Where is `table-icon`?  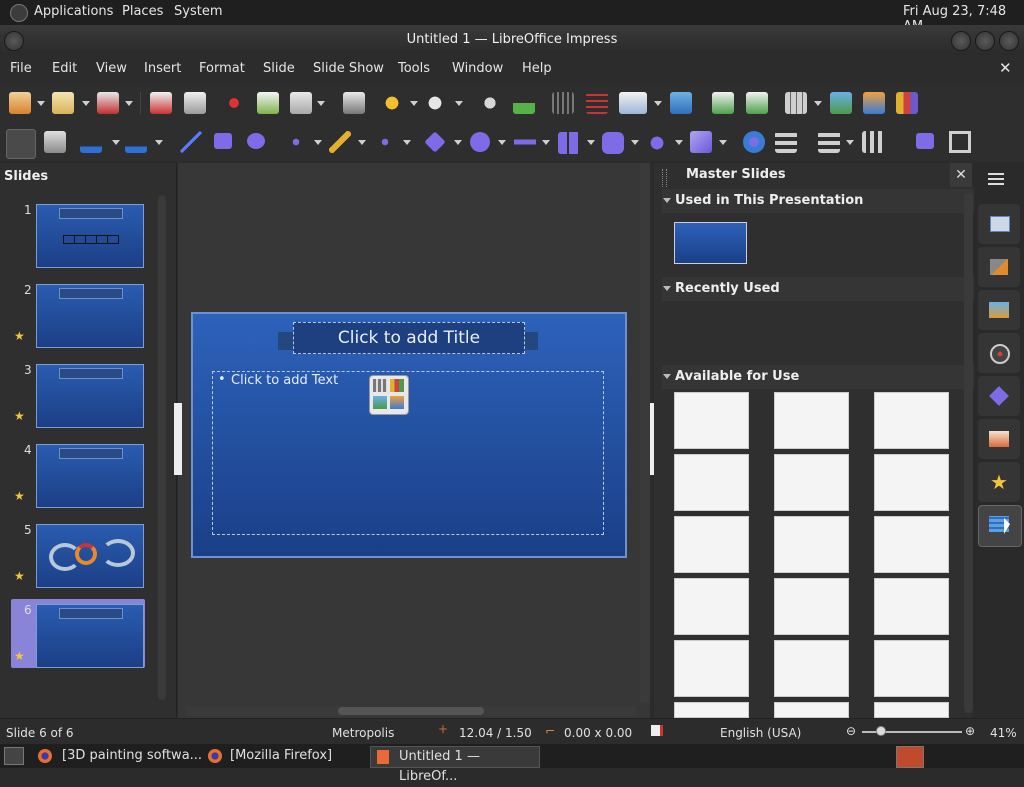
table-icon is located at coordinates (796, 103).